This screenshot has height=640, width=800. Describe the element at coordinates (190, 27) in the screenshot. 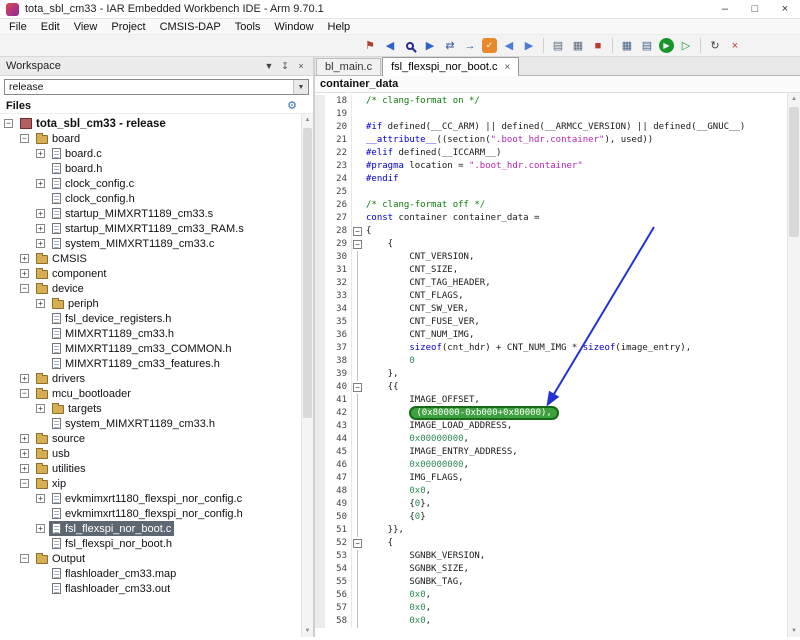

I see `menu-cmsis-dap: CMSIS-DAP` at that location.